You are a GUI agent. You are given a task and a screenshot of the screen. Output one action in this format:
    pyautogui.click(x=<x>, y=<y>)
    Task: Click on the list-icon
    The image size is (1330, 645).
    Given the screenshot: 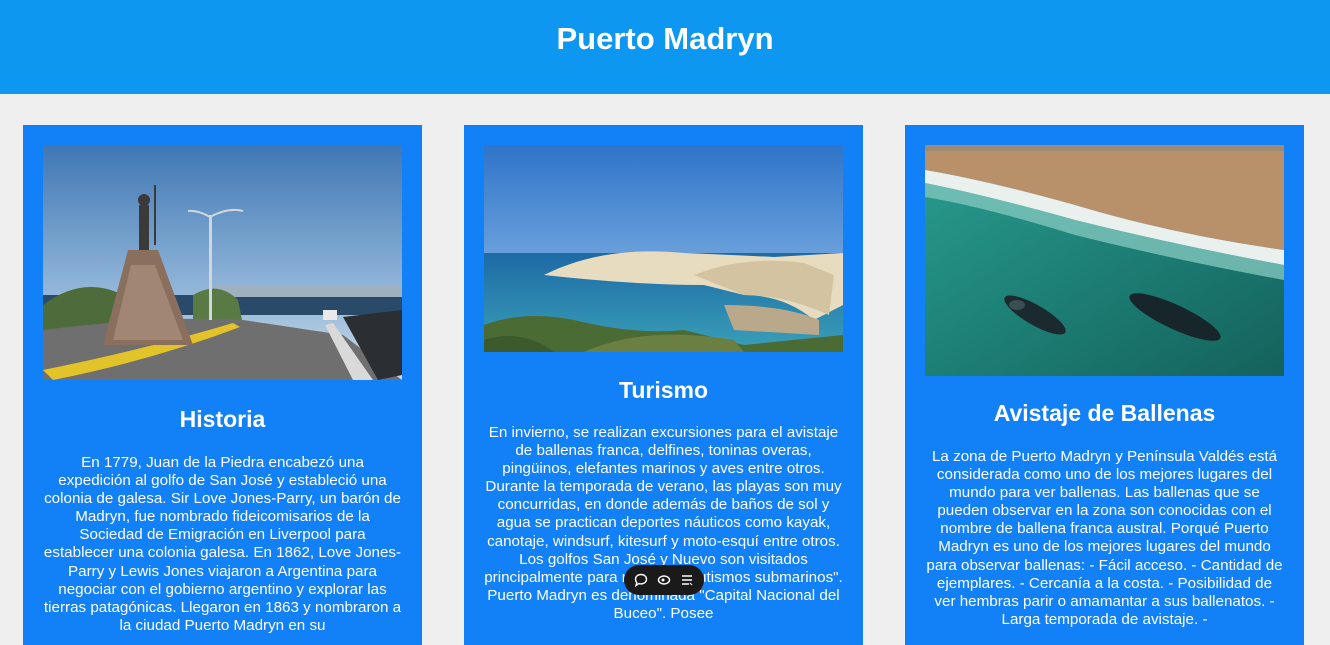 What is the action you would take?
    pyautogui.click(x=687, y=580)
    